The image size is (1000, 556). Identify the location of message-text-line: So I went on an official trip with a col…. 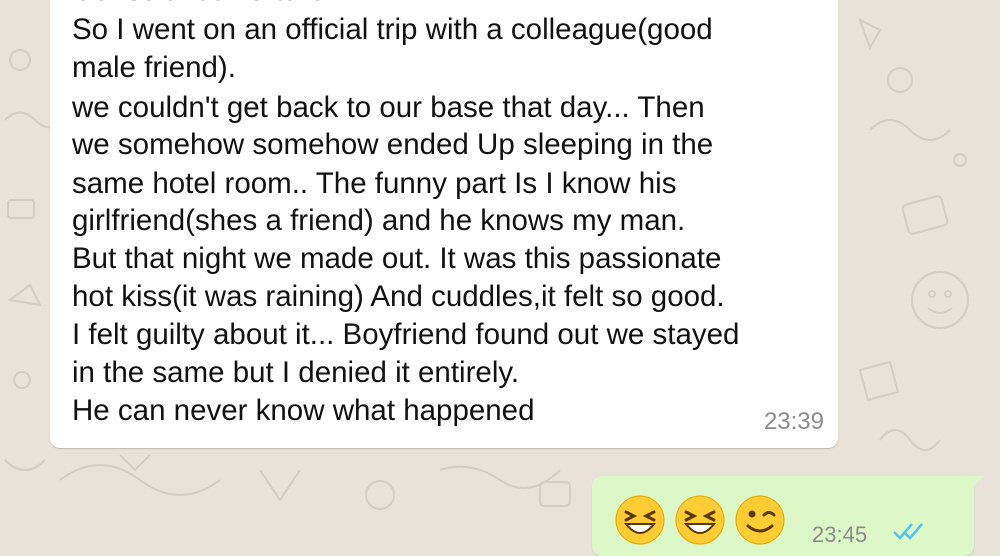
(392, 29).